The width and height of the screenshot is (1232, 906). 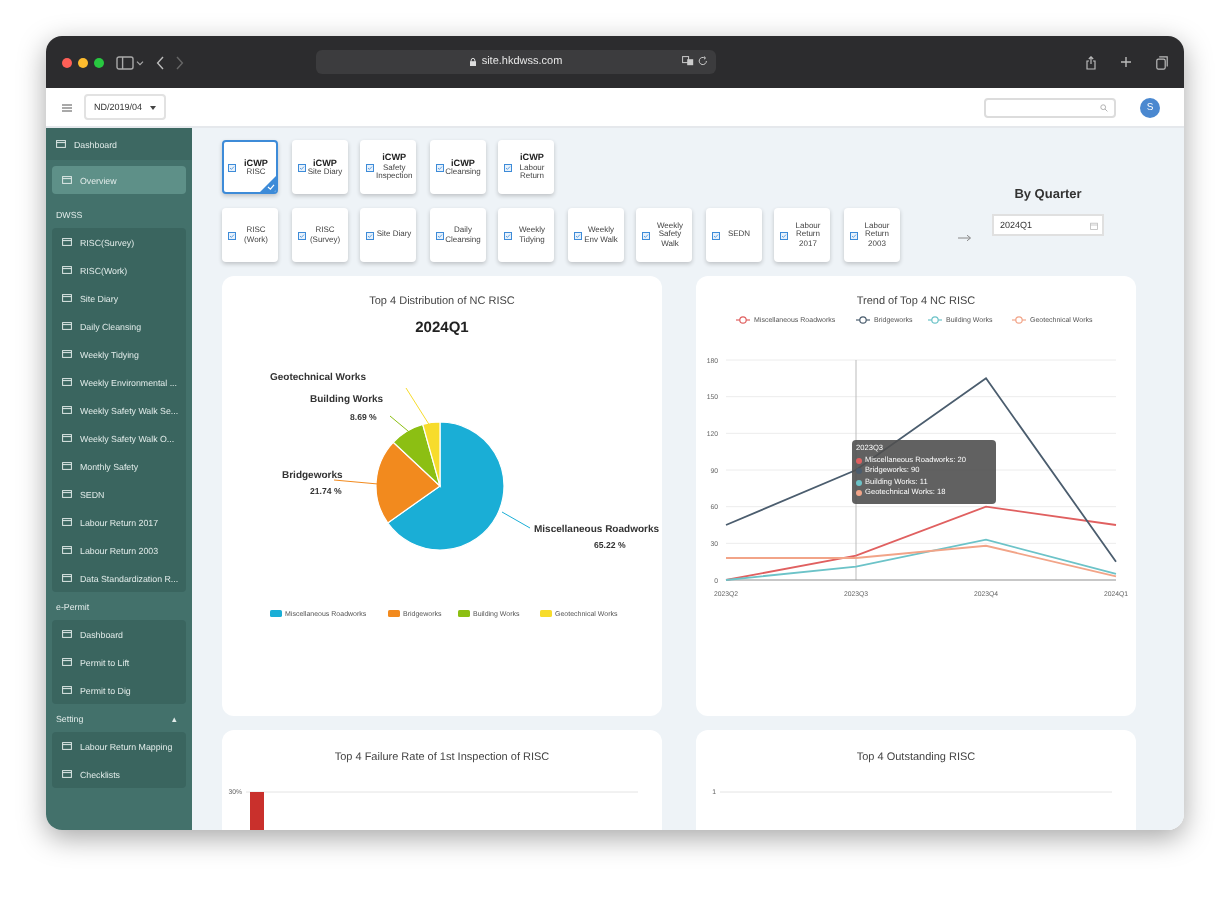 I want to click on back-icon, so click(x=160, y=62).